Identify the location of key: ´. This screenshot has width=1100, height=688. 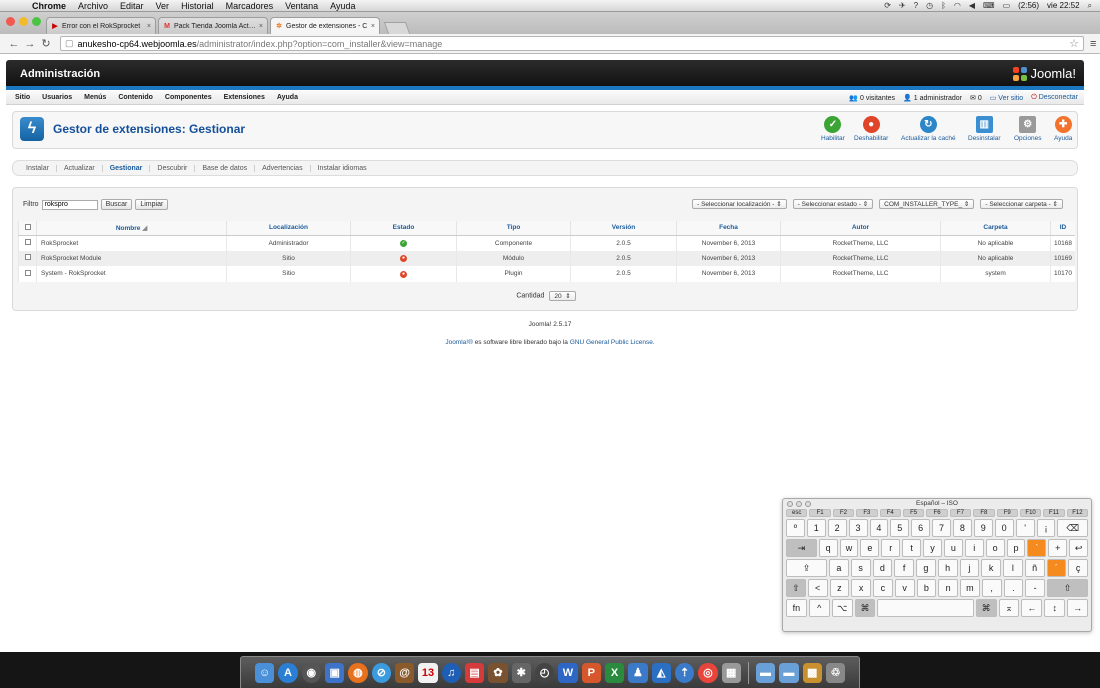
(1056, 568).